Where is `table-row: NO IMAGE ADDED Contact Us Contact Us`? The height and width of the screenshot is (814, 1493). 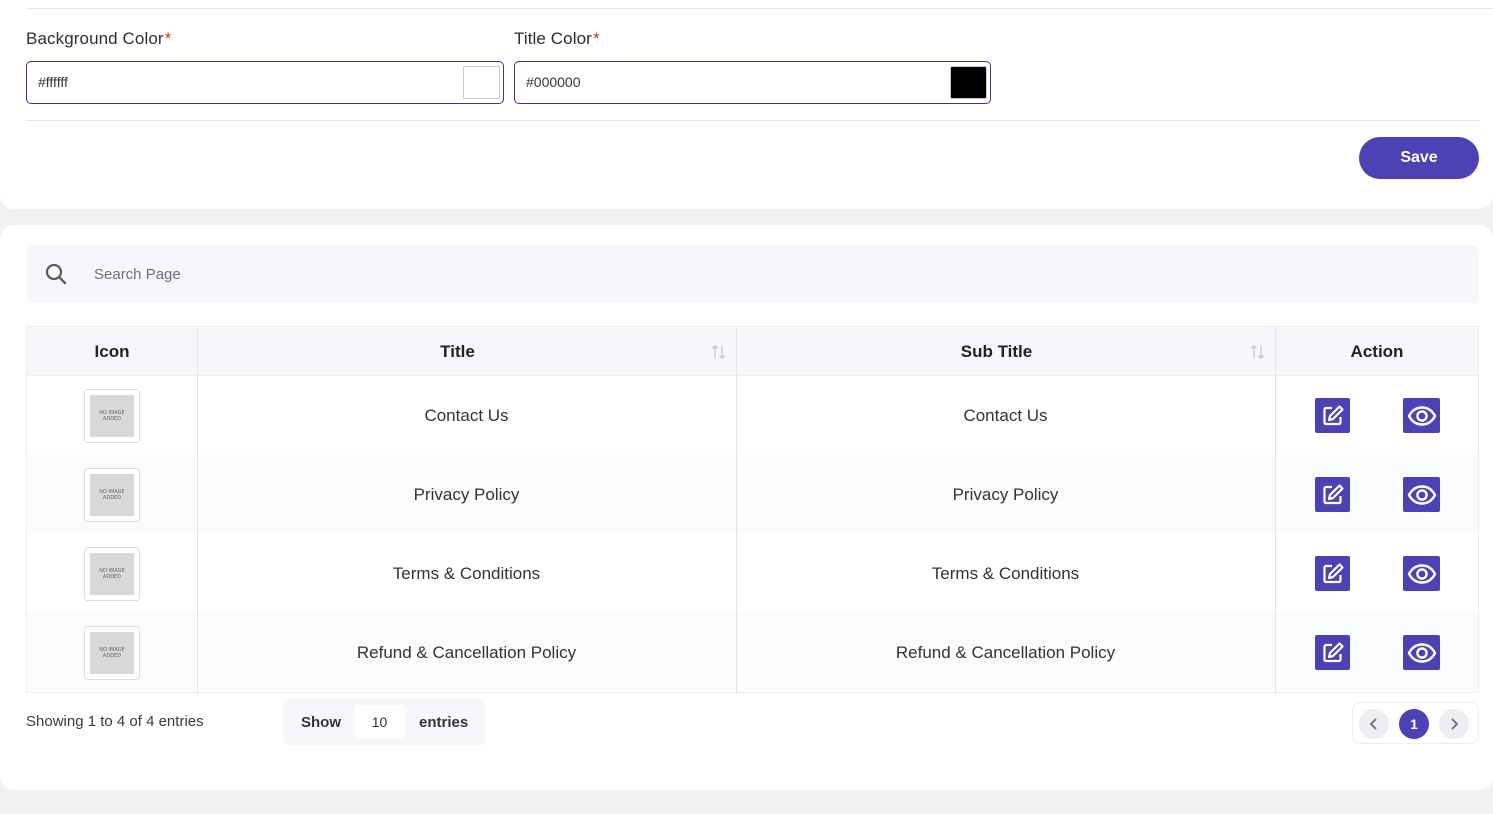
table-row: NO IMAGE ADDED Contact Us Contact Us is located at coordinates (752, 415).